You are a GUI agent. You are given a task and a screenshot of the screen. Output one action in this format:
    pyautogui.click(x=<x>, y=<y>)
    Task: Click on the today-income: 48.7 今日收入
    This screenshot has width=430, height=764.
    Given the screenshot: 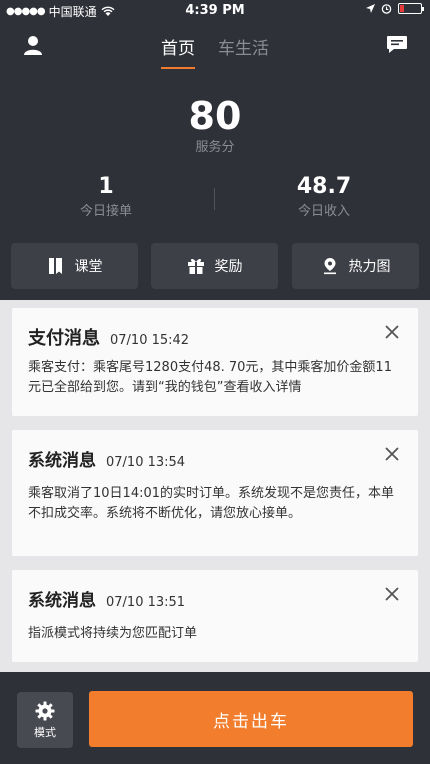 What is the action you would take?
    pyautogui.click(x=324, y=196)
    